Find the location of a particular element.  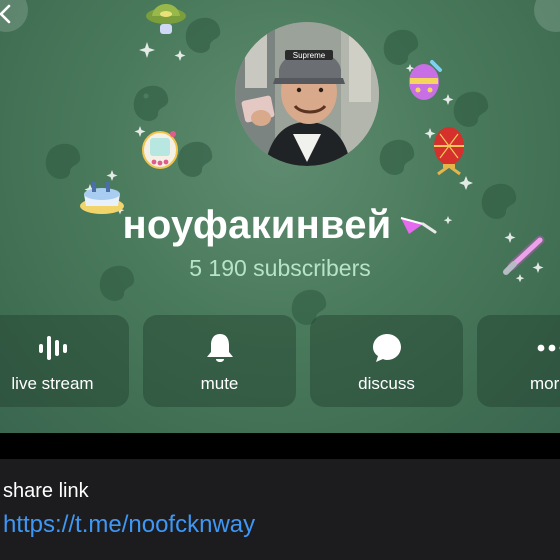

discuss-button: discuss is located at coordinates (386, 361).